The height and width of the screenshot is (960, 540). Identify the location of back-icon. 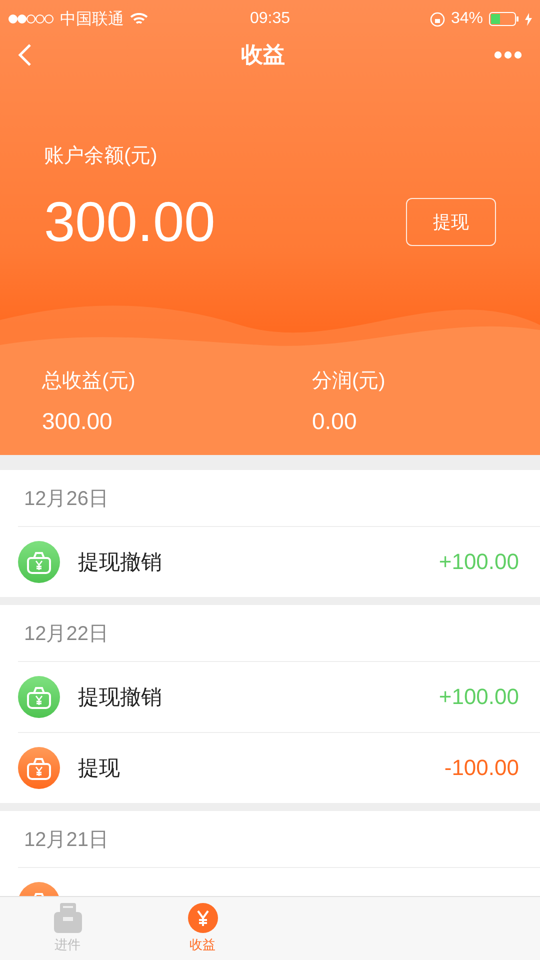
(25, 55).